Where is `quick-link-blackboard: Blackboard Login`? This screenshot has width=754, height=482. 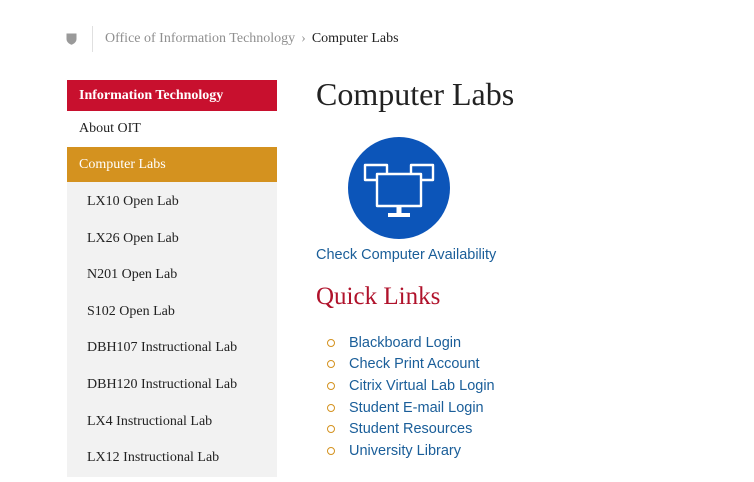
quick-link-blackboard: Blackboard Login is located at coordinates (405, 343).